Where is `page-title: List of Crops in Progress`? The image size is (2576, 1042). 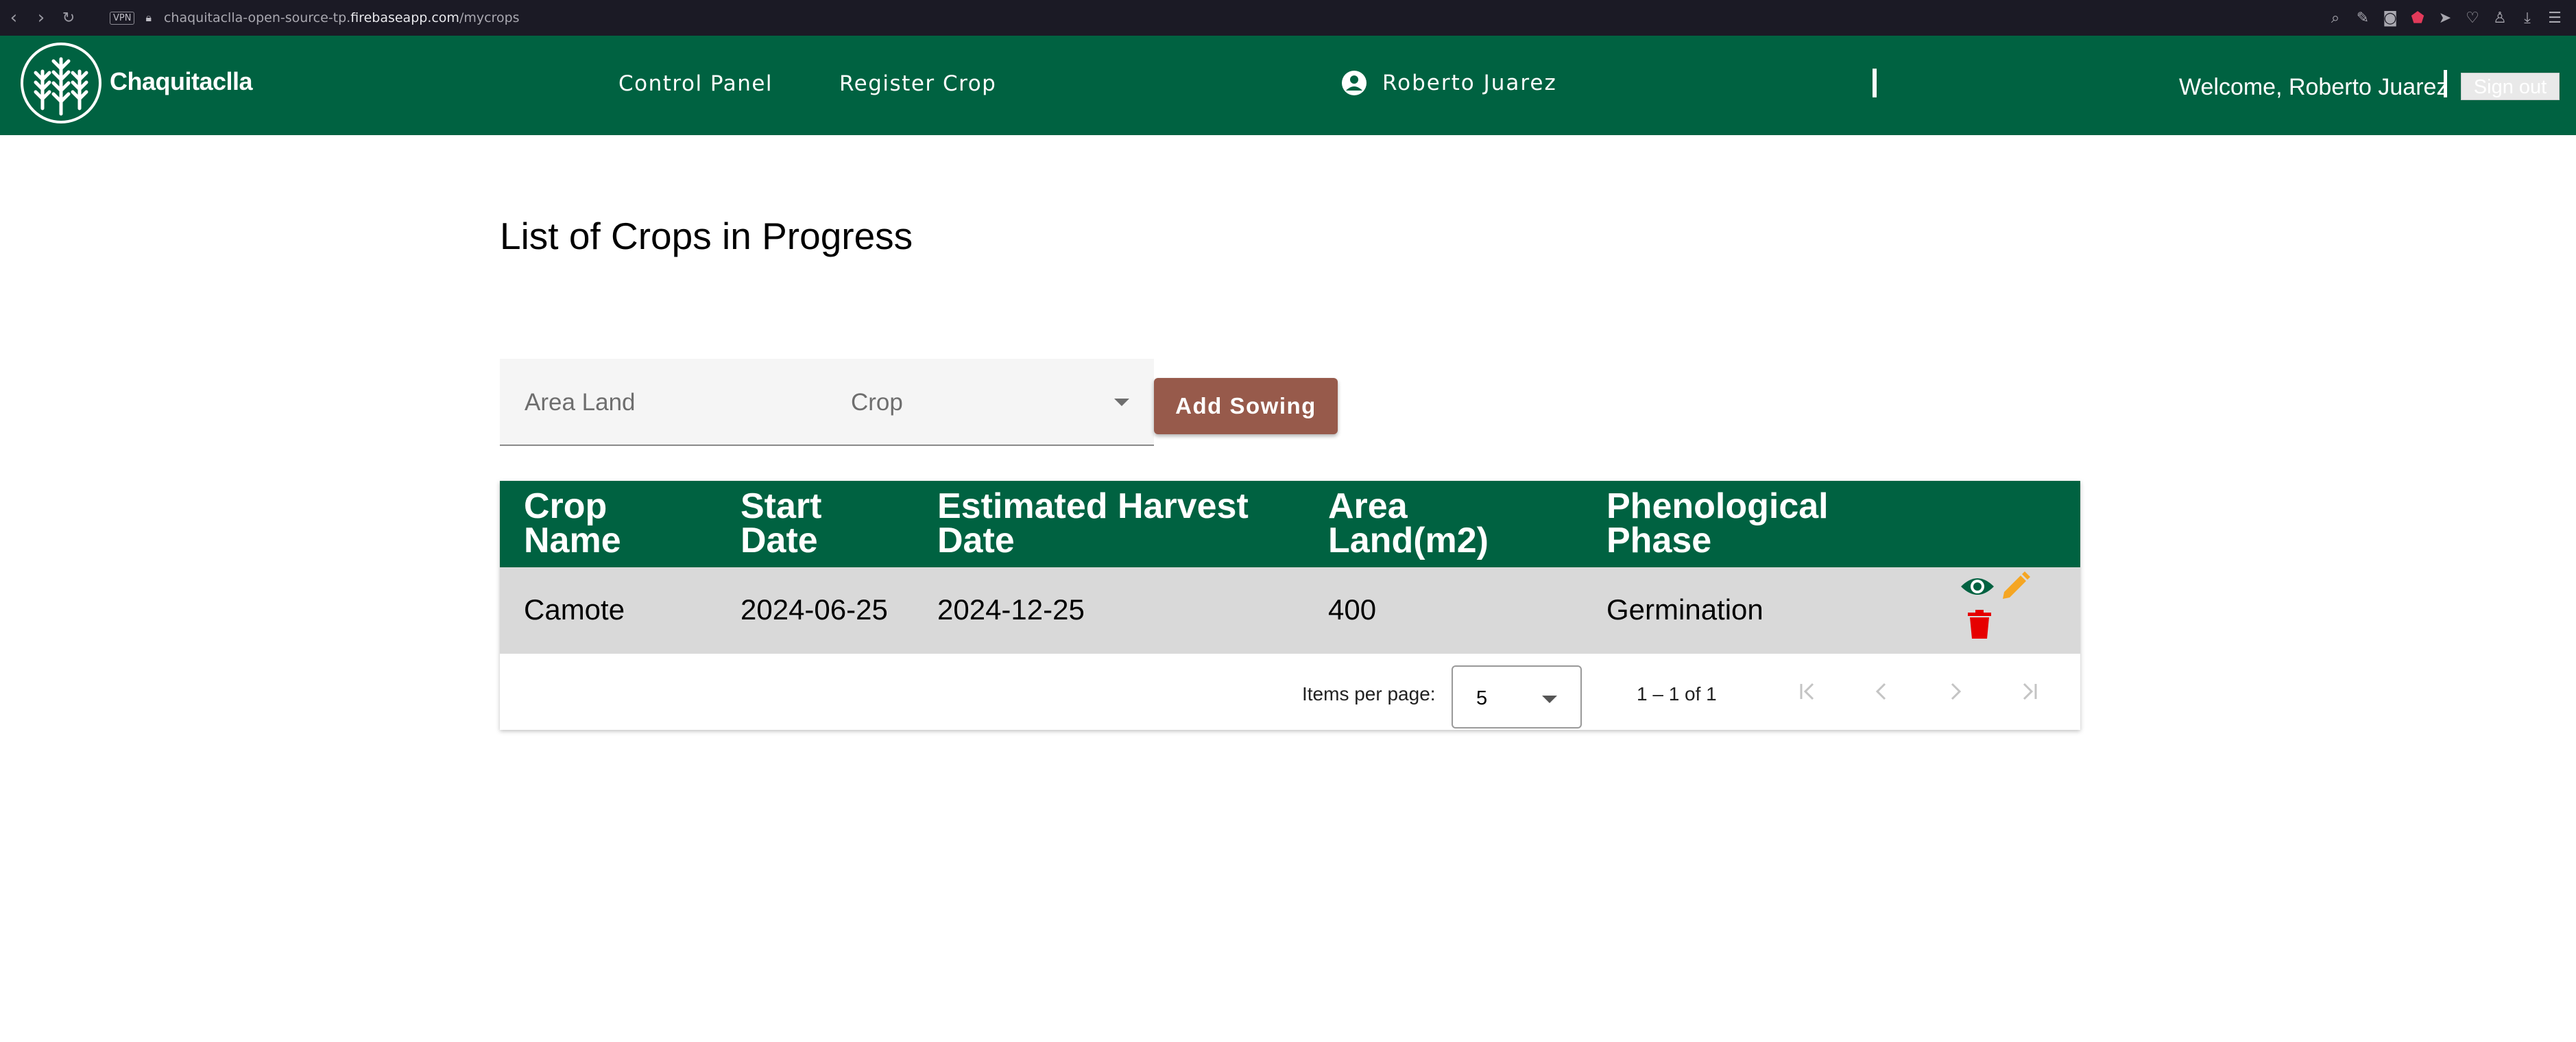 page-title: List of Crops in Progress is located at coordinates (707, 236).